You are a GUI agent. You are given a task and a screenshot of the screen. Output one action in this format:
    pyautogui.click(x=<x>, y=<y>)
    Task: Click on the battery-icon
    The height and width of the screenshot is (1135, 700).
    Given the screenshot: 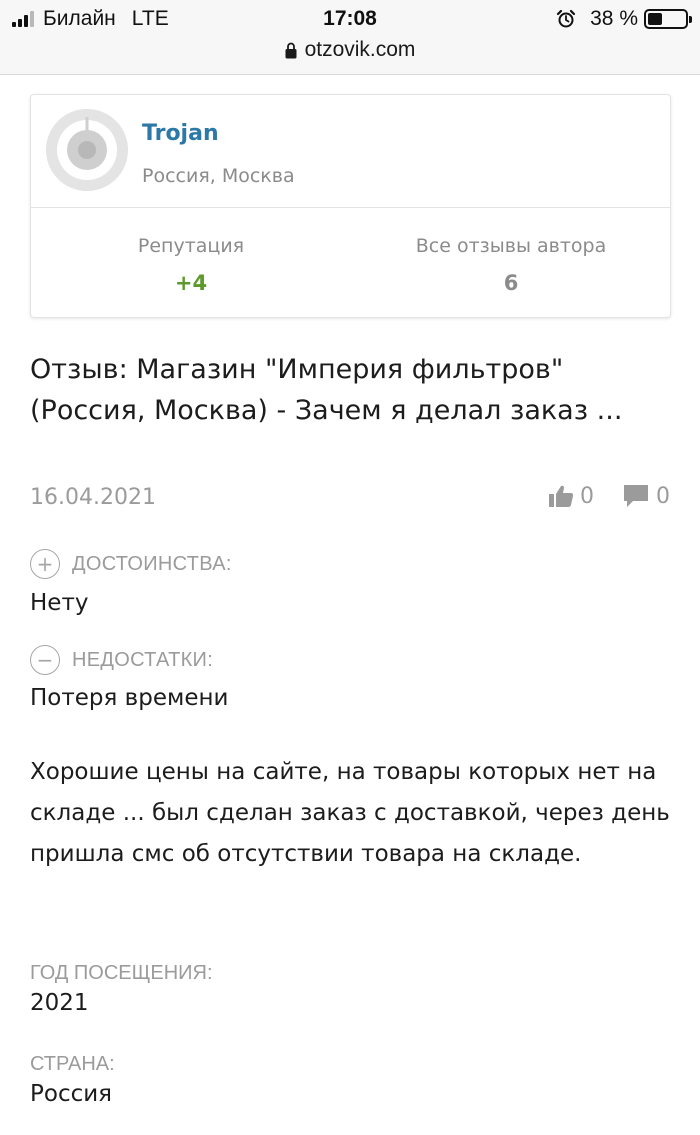 What is the action you would take?
    pyautogui.click(x=668, y=19)
    